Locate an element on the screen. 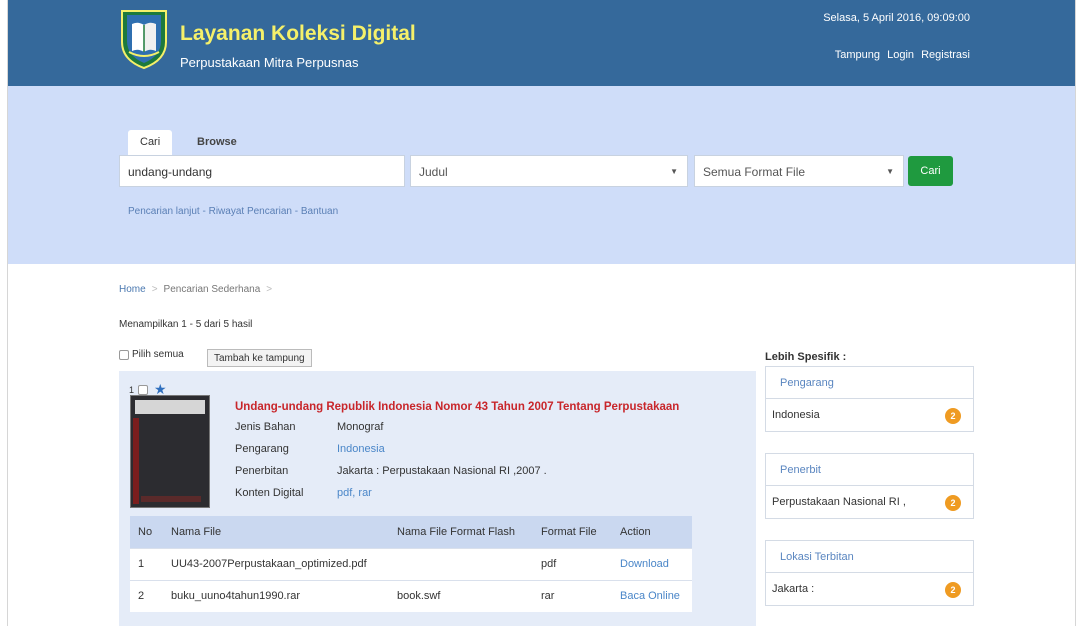 This screenshot has width=1082, height=626. col-no: No is located at coordinates (146, 532).